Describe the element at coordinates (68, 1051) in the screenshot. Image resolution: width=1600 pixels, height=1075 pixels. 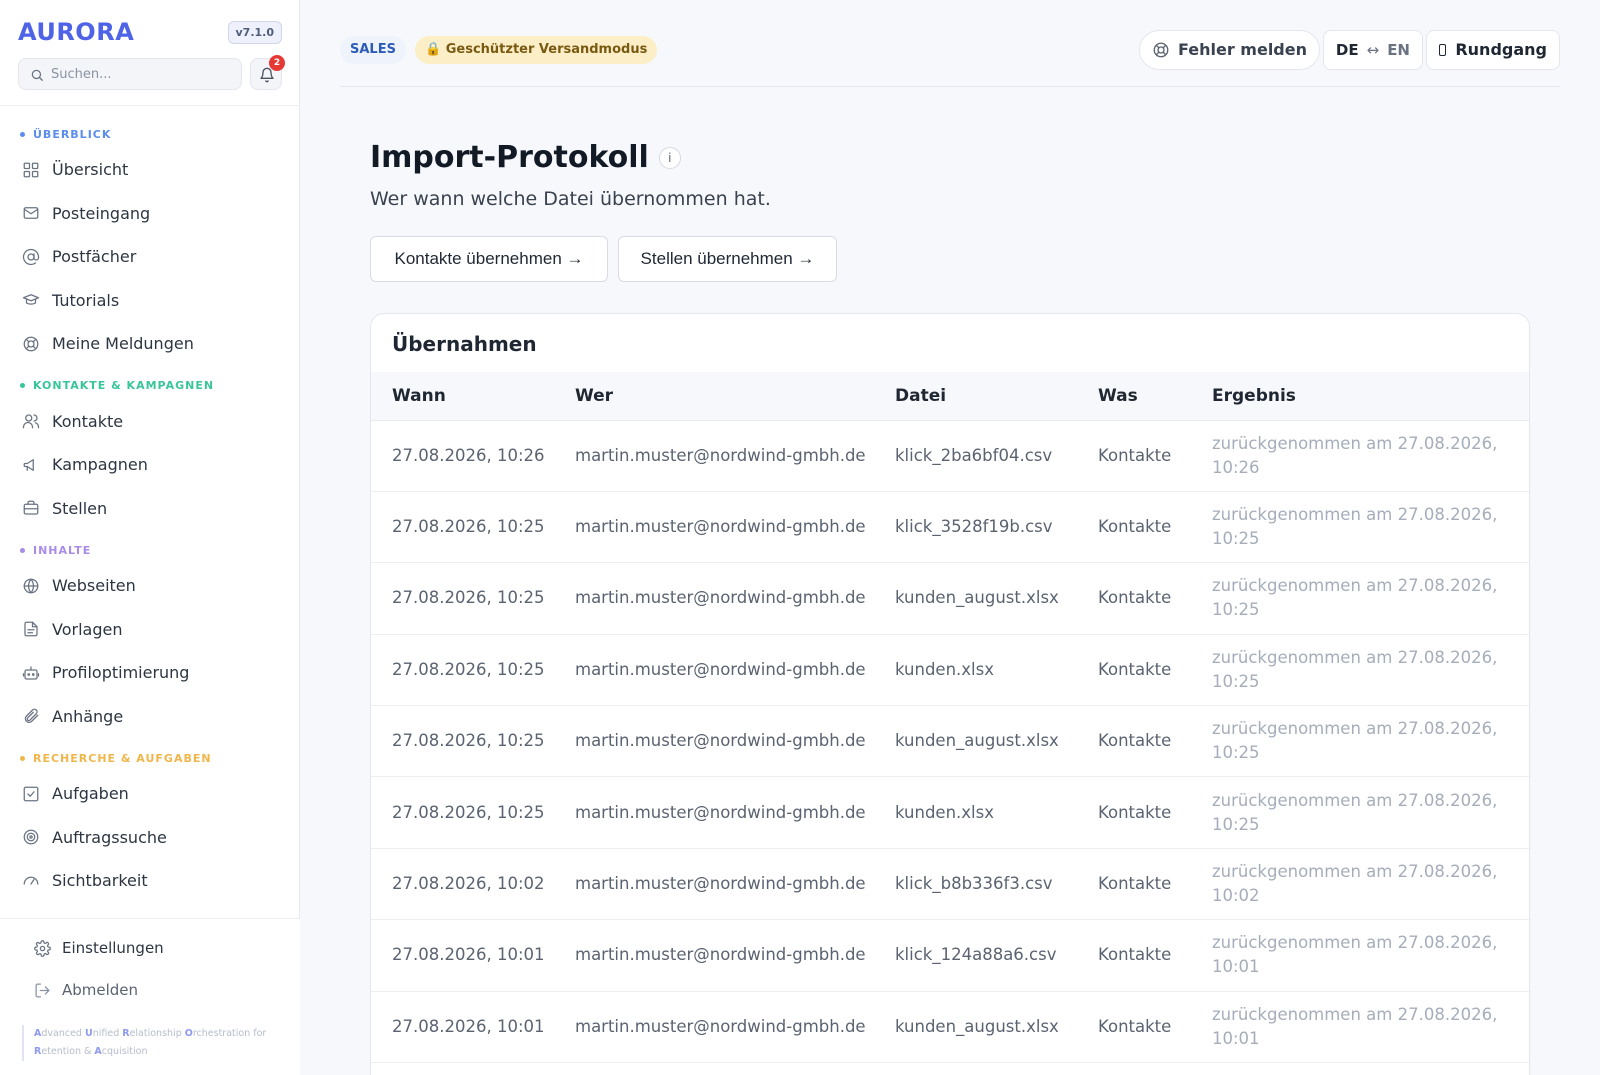
I see `acronym-word: etention &` at that location.